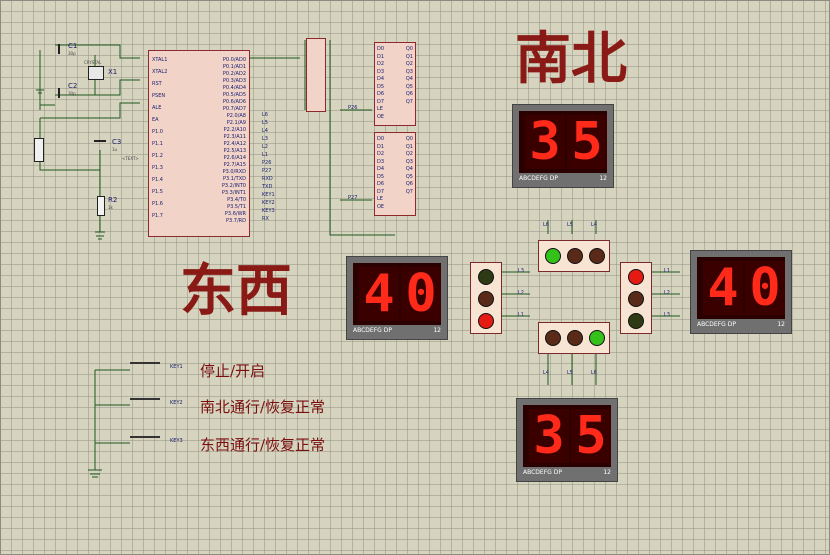  I want to click on display-west-ones: 0, so click(421, 294).